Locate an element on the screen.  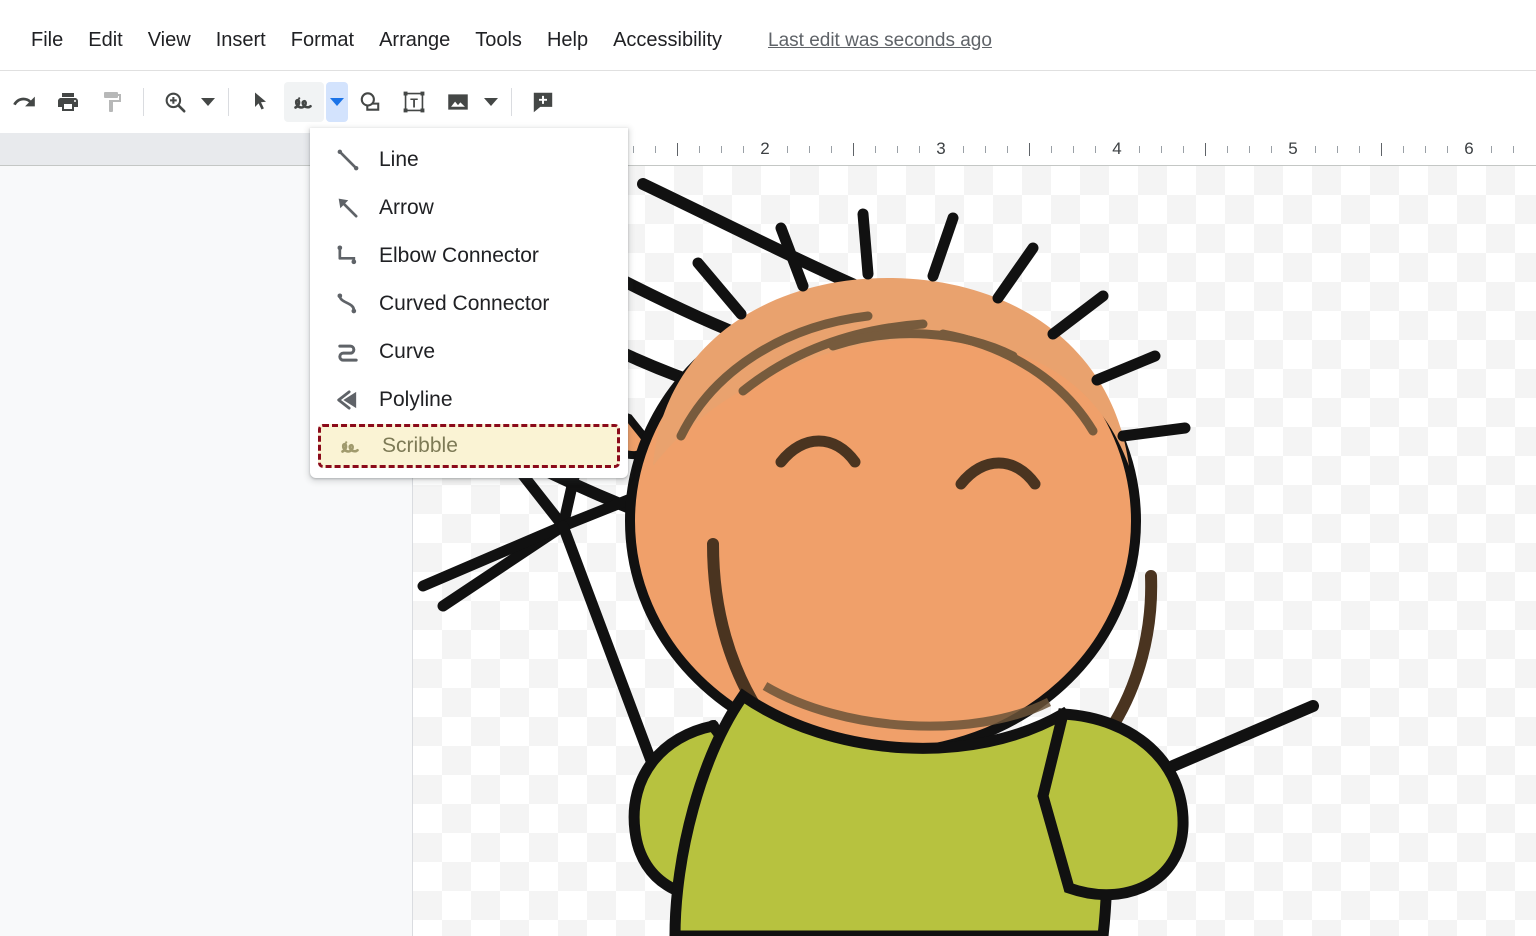
image-button is located at coordinates (458, 102).